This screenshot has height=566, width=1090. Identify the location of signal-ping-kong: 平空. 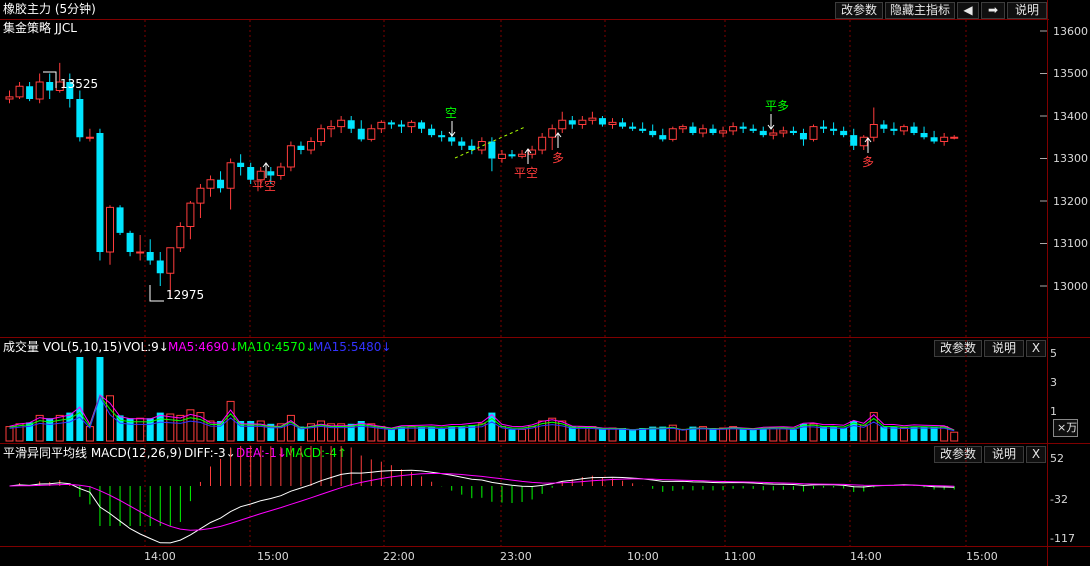
(264, 186).